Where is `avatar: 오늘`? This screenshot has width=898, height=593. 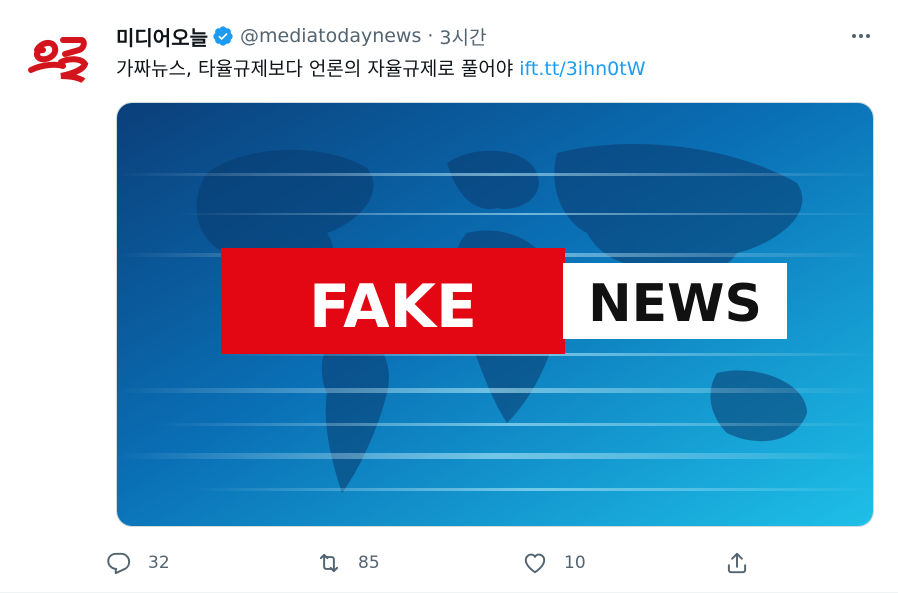 avatar: 오늘 is located at coordinates (58, 55).